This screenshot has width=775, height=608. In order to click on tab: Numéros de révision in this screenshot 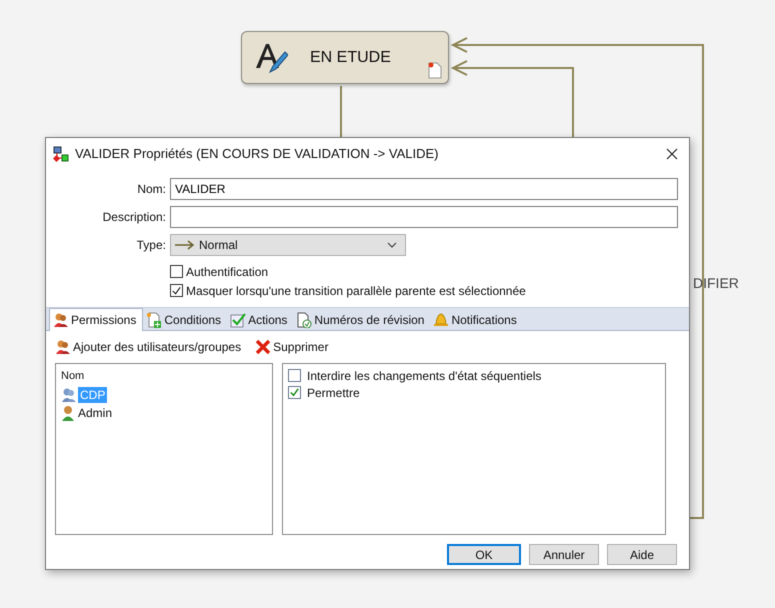, I will do `click(361, 320)`.